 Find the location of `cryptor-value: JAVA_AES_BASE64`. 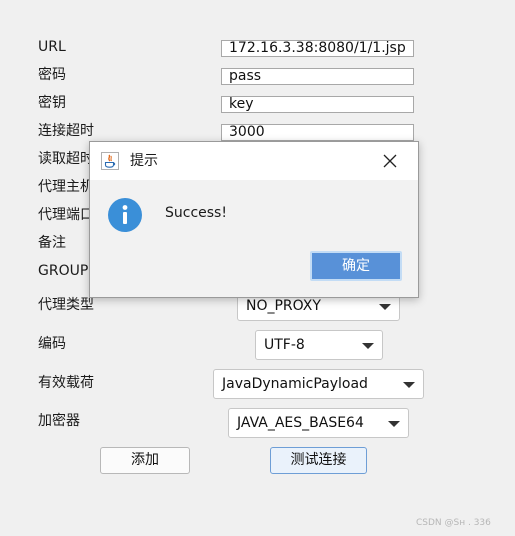

cryptor-value: JAVA_AES_BASE64 is located at coordinates (300, 423).